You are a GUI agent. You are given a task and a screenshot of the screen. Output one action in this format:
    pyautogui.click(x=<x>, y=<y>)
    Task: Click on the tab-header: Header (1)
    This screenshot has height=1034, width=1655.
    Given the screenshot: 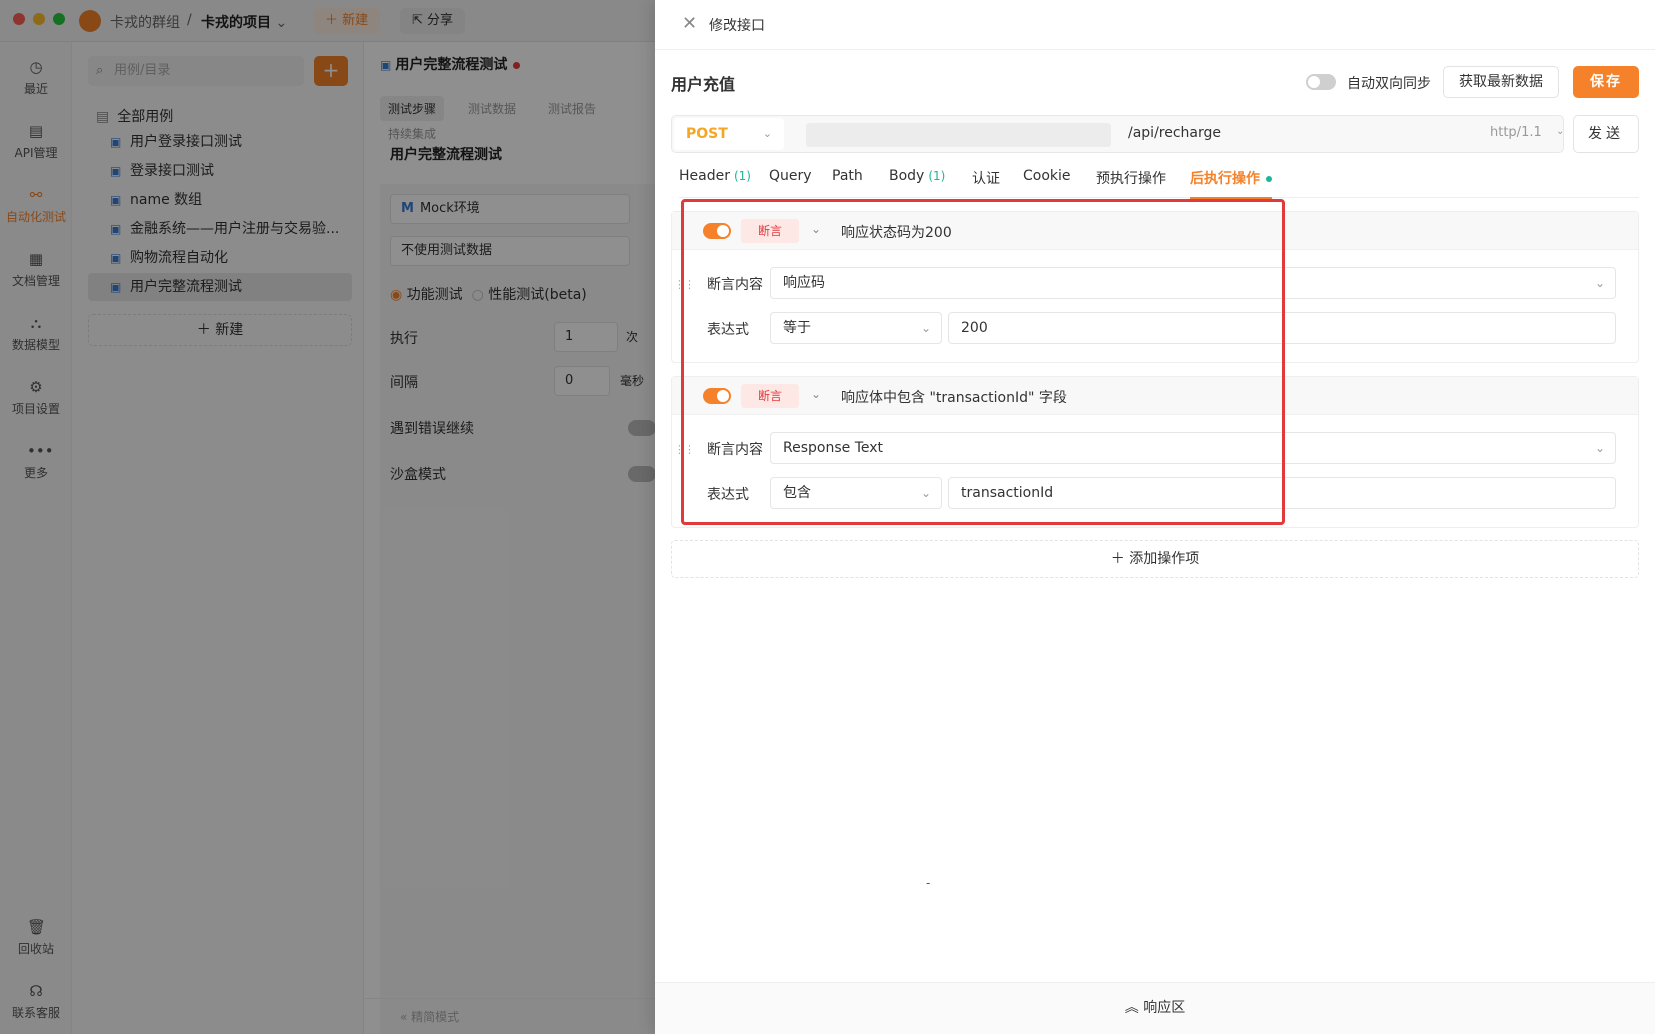 What is the action you would take?
    pyautogui.click(x=715, y=183)
    